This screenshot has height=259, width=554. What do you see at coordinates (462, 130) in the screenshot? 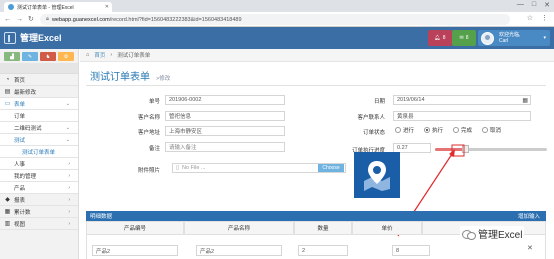
I see `status-radio: 完成` at bounding box center [462, 130].